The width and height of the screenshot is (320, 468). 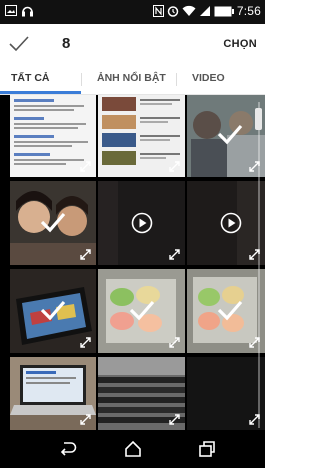 What do you see at coordinates (248, 11) in the screenshot?
I see `status-time: 7:56` at bounding box center [248, 11].